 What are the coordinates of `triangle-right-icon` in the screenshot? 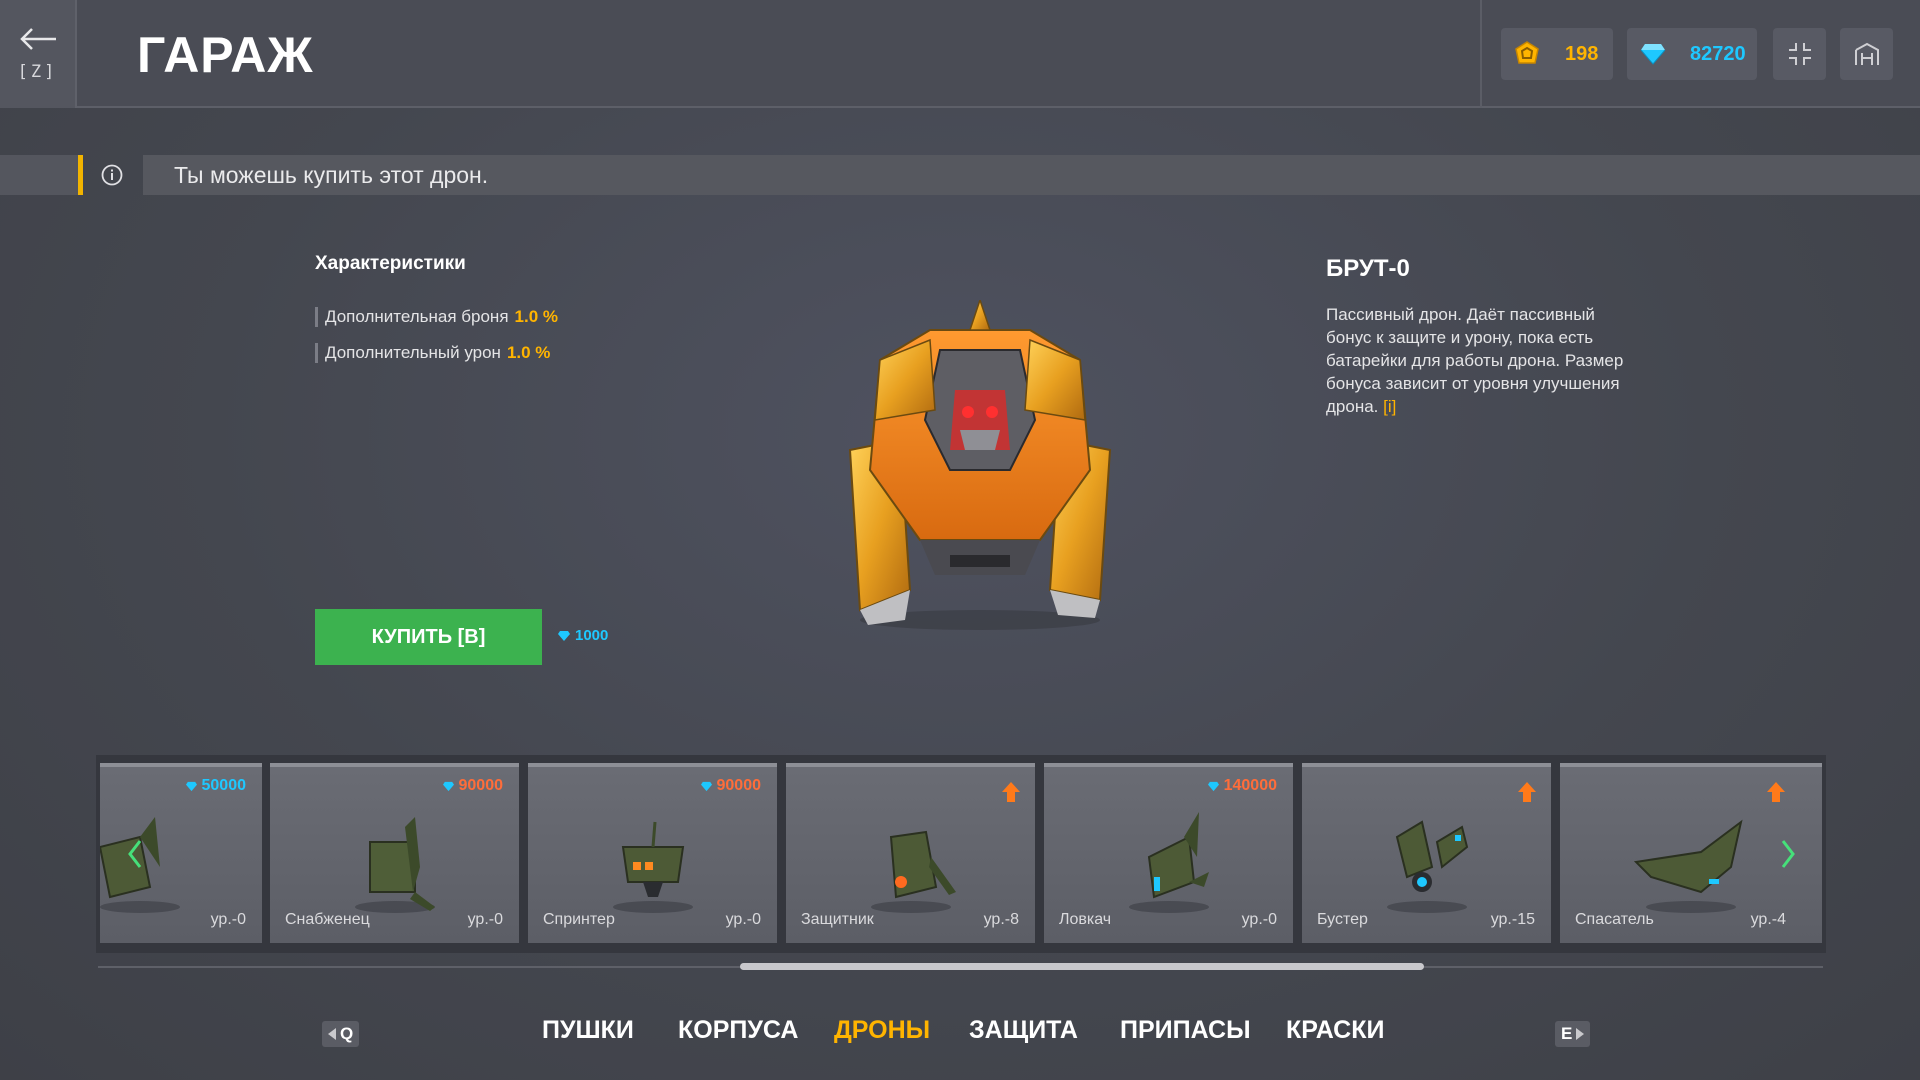 It's located at (1580, 1034).